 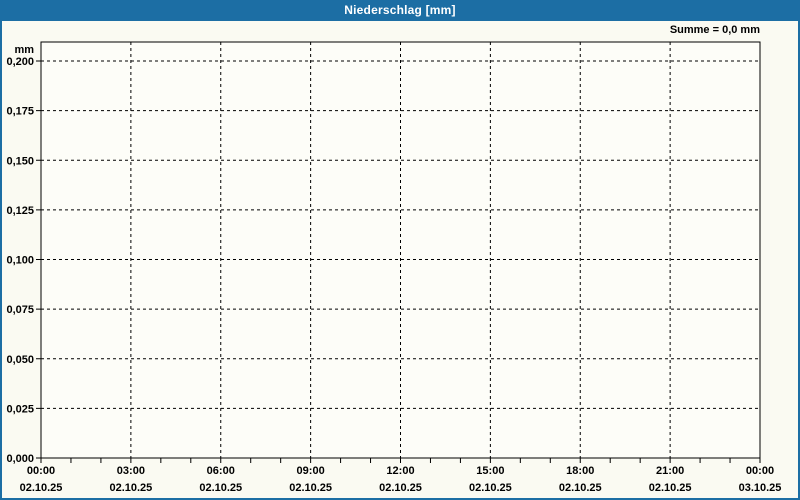 What do you see at coordinates (221, 471) in the screenshot?
I see `x-tick-time-label: 06:00` at bounding box center [221, 471].